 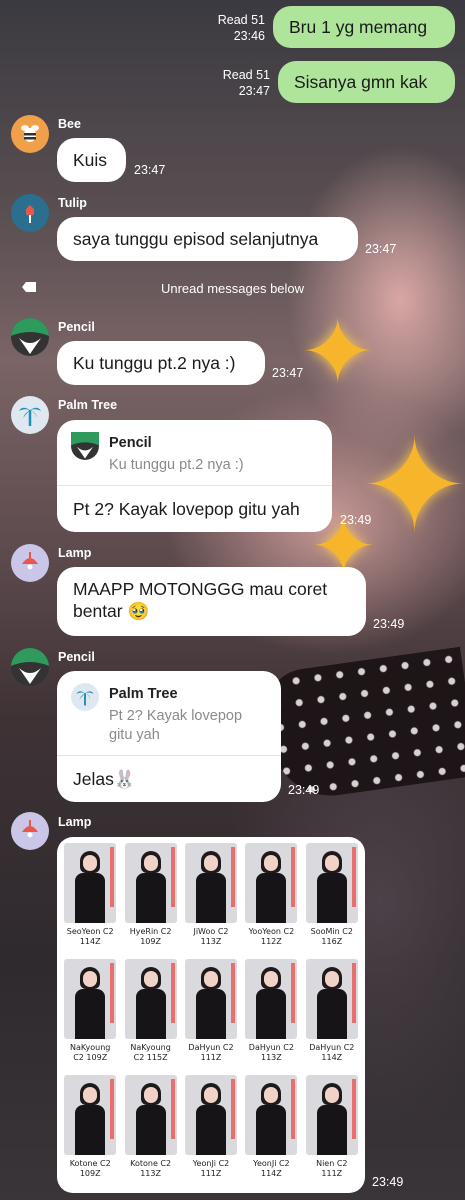 I want to click on message-text: Jelas🐰, so click(x=104, y=779).